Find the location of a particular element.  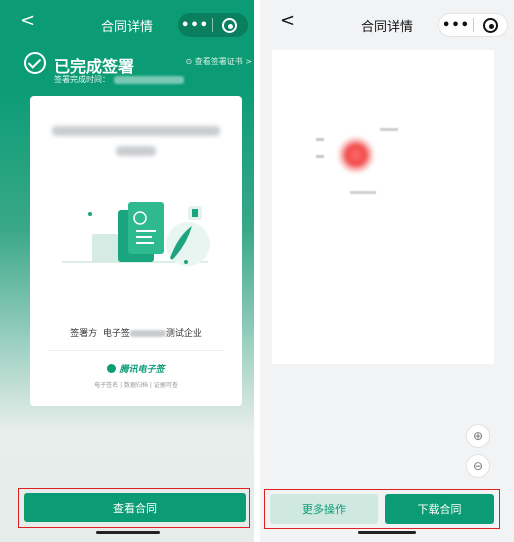

signer-company-redacted is located at coordinates (147, 333).